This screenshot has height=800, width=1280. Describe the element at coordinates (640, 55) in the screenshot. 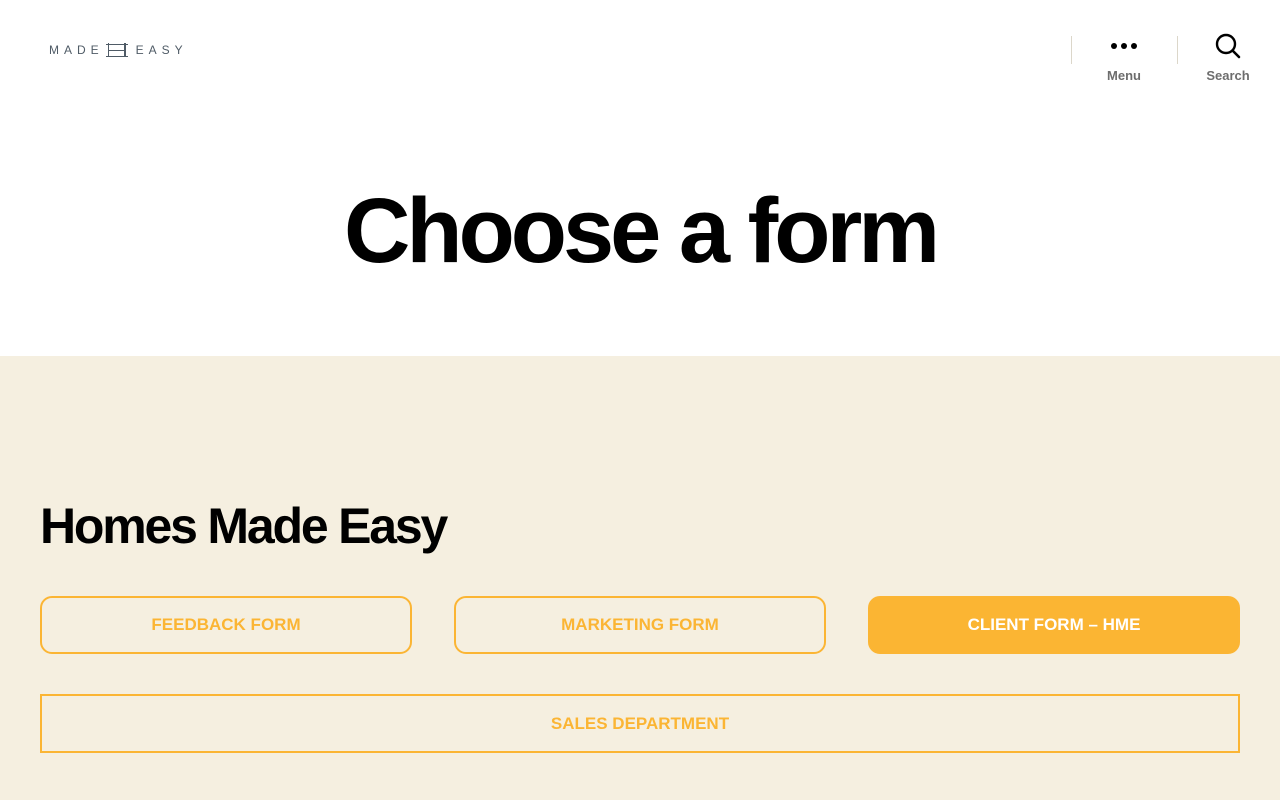

I see `site-header: MADE EASY Menu Search` at that location.